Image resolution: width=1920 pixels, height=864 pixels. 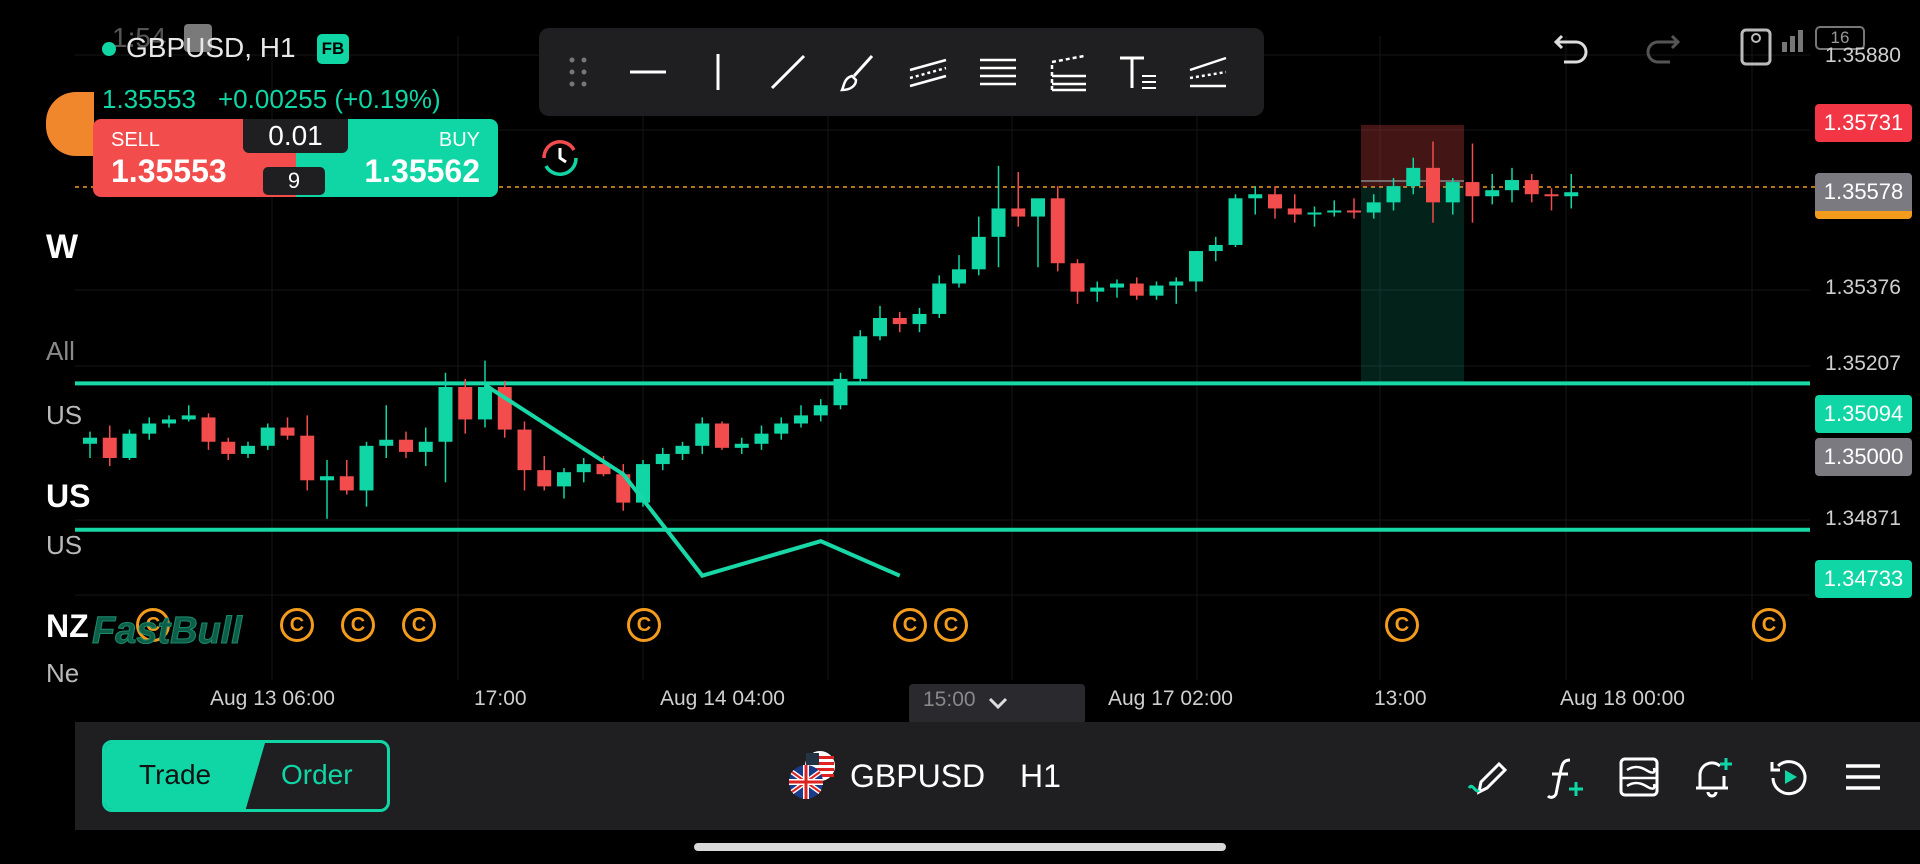 I want to click on indicator-fx-icon, so click(x=1565, y=777).